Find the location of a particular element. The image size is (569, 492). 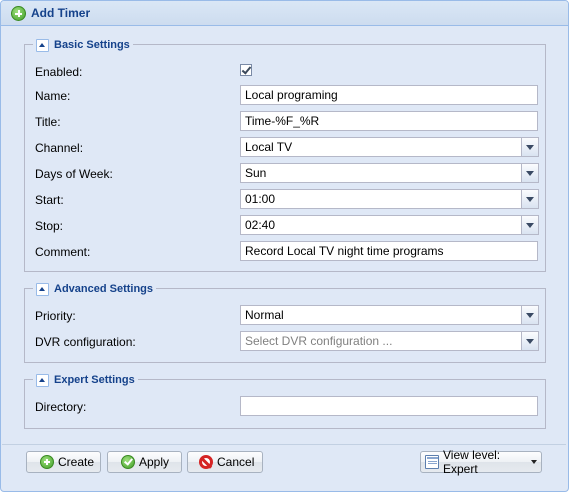

enabled-checkbox is located at coordinates (246, 70).